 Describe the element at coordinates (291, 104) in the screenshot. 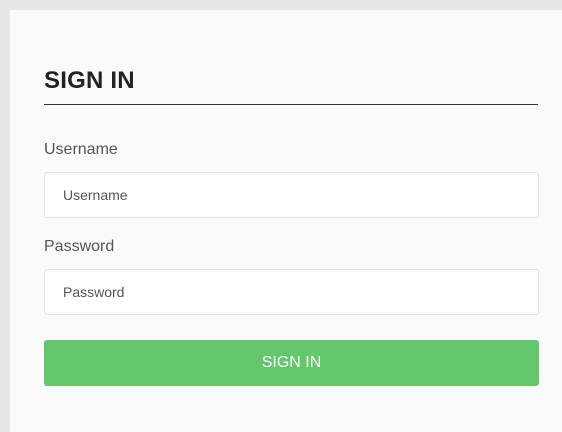

I see `title-divider` at that location.